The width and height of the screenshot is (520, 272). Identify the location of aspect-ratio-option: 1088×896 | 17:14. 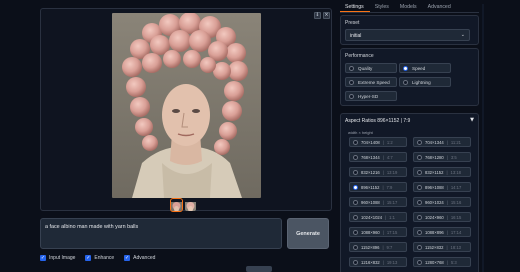
(442, 232).